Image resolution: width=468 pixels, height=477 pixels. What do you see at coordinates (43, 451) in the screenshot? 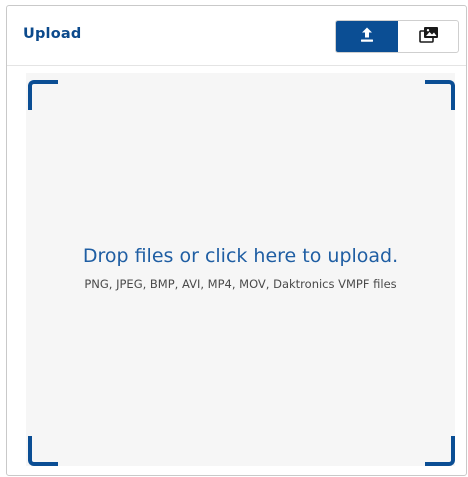
I see `corner-bracket-bottom-left` at bounding box center [43, 451].